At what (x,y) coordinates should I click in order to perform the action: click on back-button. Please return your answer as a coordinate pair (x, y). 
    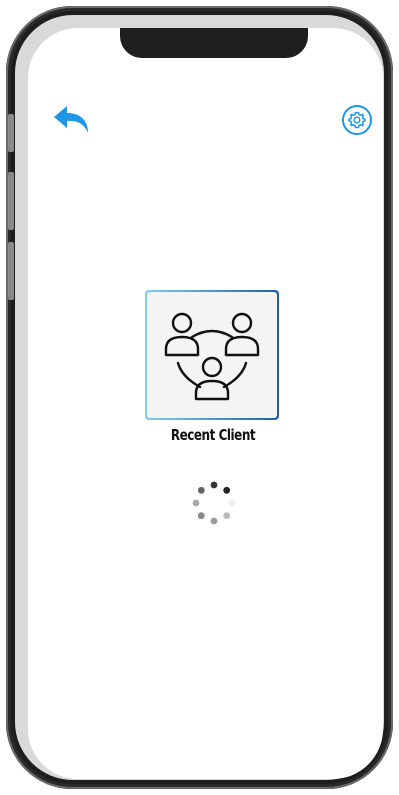
    Looking at the image, I should click on (72, 120).